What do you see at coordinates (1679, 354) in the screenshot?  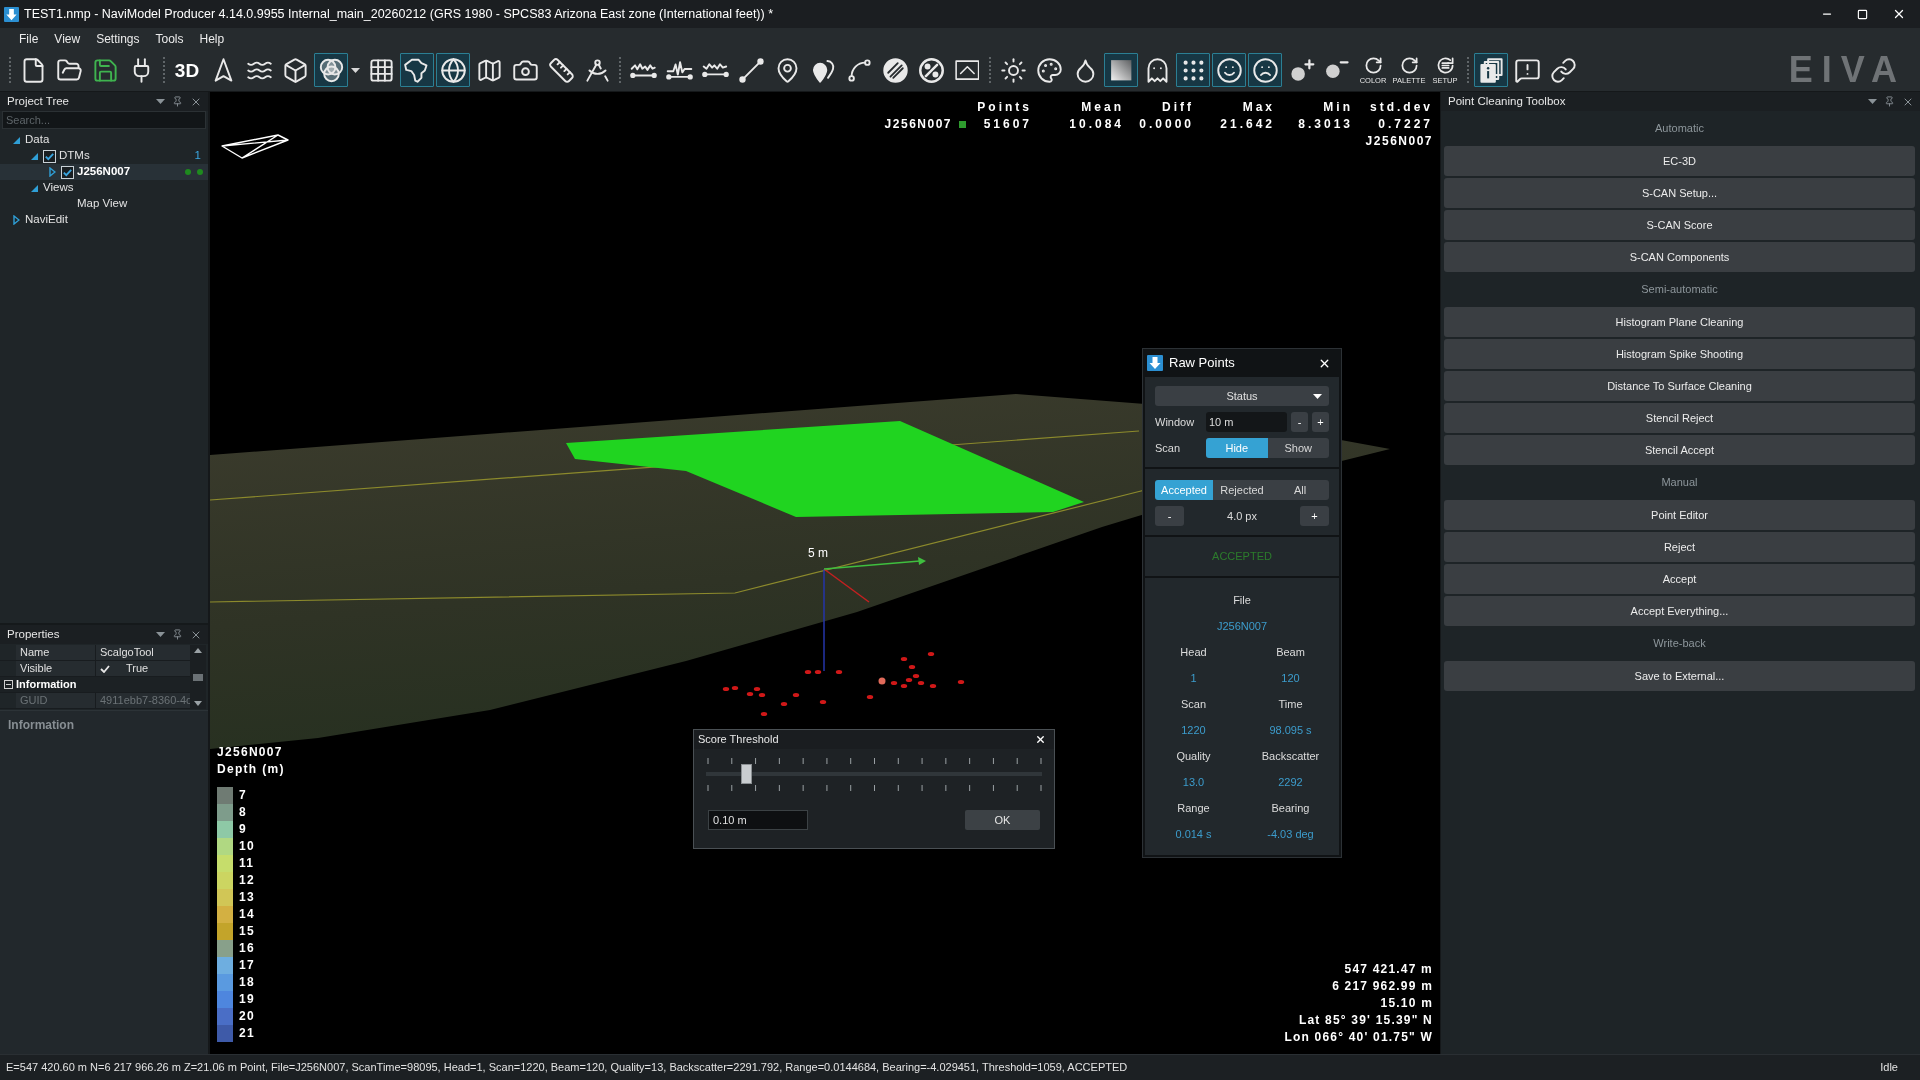 I see `toolbox-button: Histogram Spike Shooting` at bounding box center [1679, 354].